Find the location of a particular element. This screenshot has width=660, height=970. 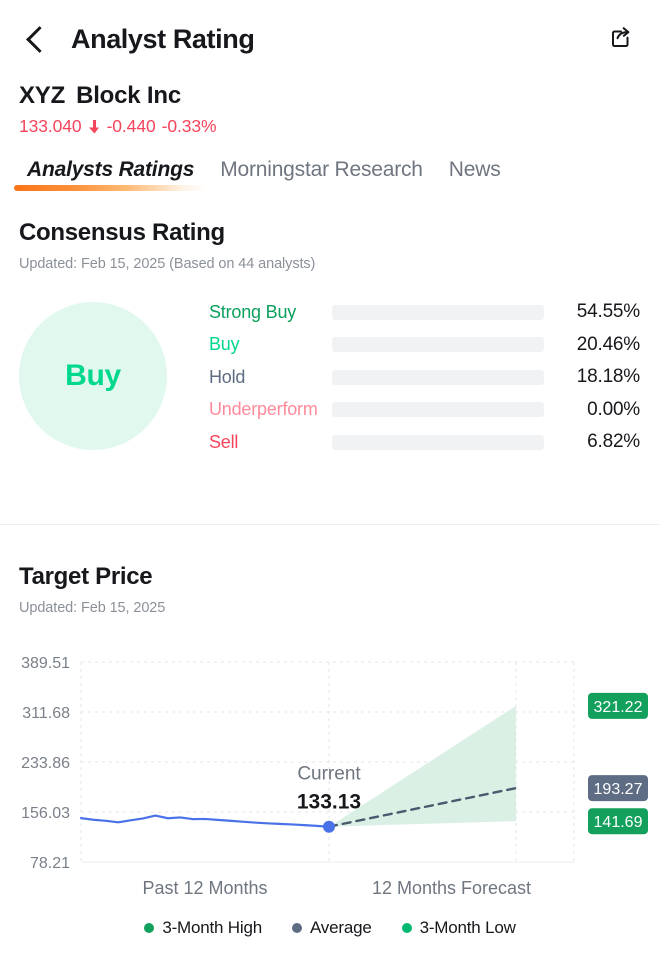

rating-label: Hold is located at coordinates (227, 376).